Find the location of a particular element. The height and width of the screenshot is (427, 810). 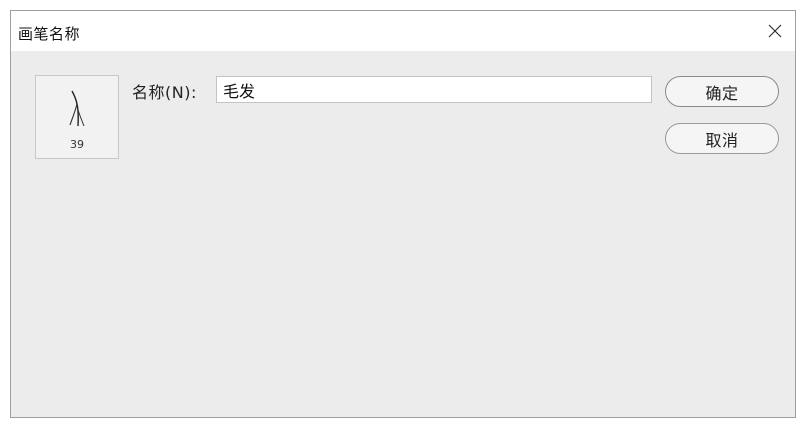

title-bar: 画笔名称 is located at coordinates (403, 31).